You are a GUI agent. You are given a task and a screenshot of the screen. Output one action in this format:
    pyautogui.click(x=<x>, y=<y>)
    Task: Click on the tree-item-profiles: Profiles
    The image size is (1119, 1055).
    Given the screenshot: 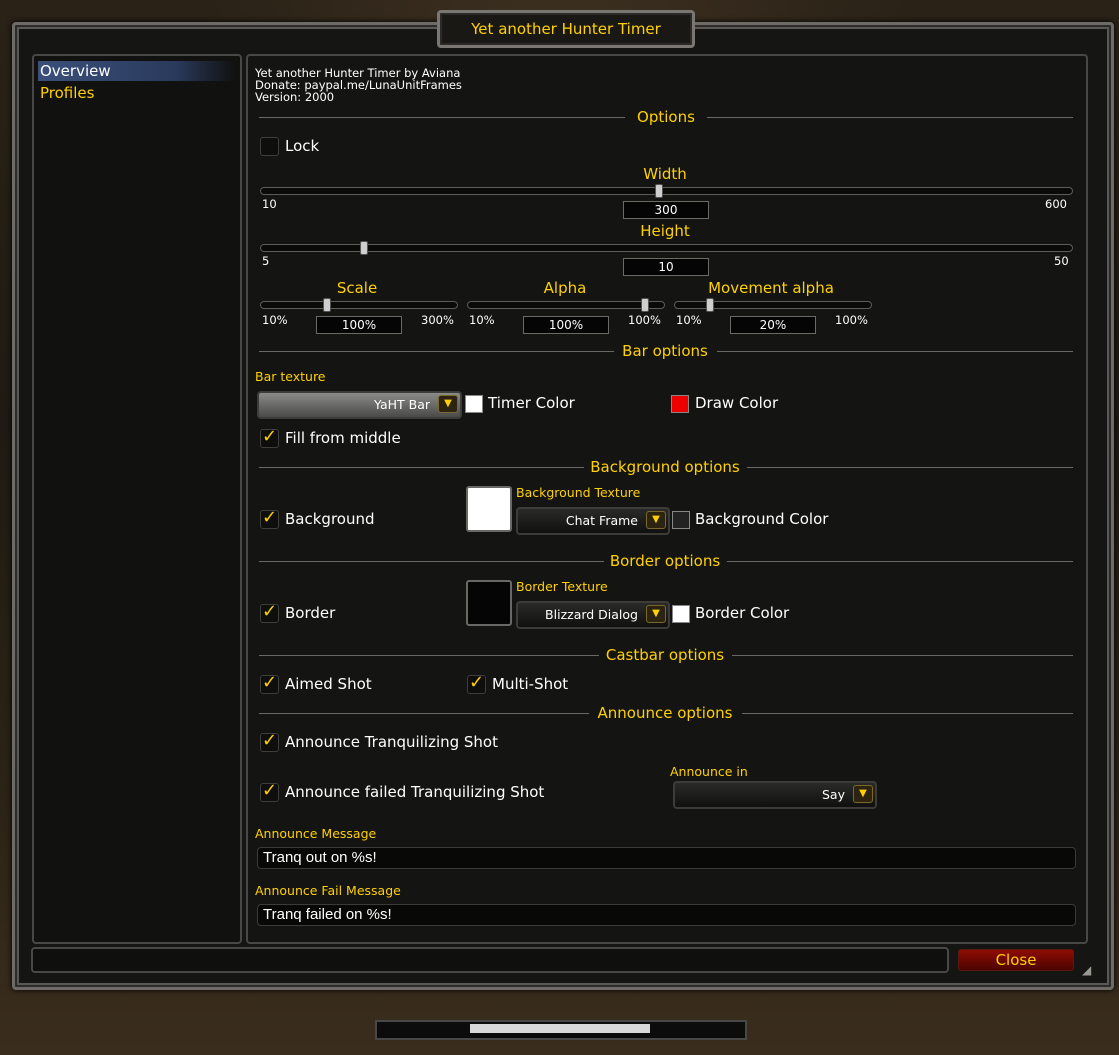 What is the action you would take?
    pyautogui.click(x=136, y=93)
    